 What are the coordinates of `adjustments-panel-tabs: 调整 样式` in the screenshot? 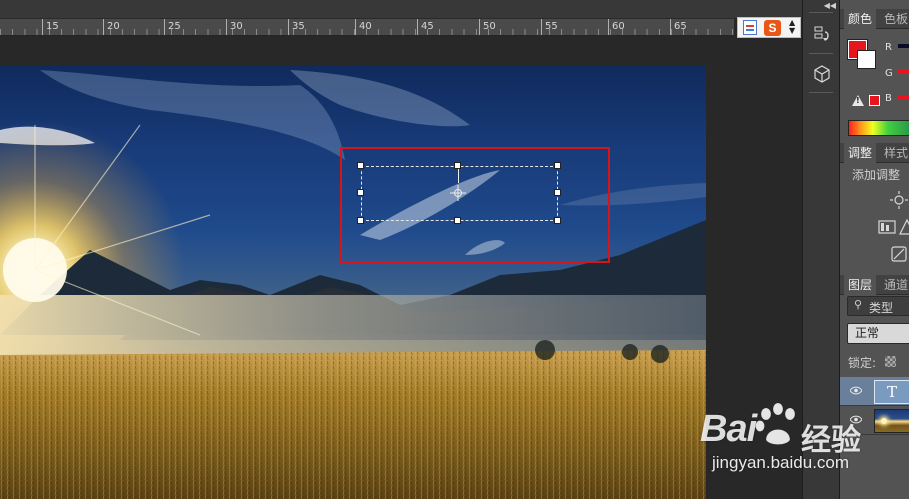 It's located at (874, 153).